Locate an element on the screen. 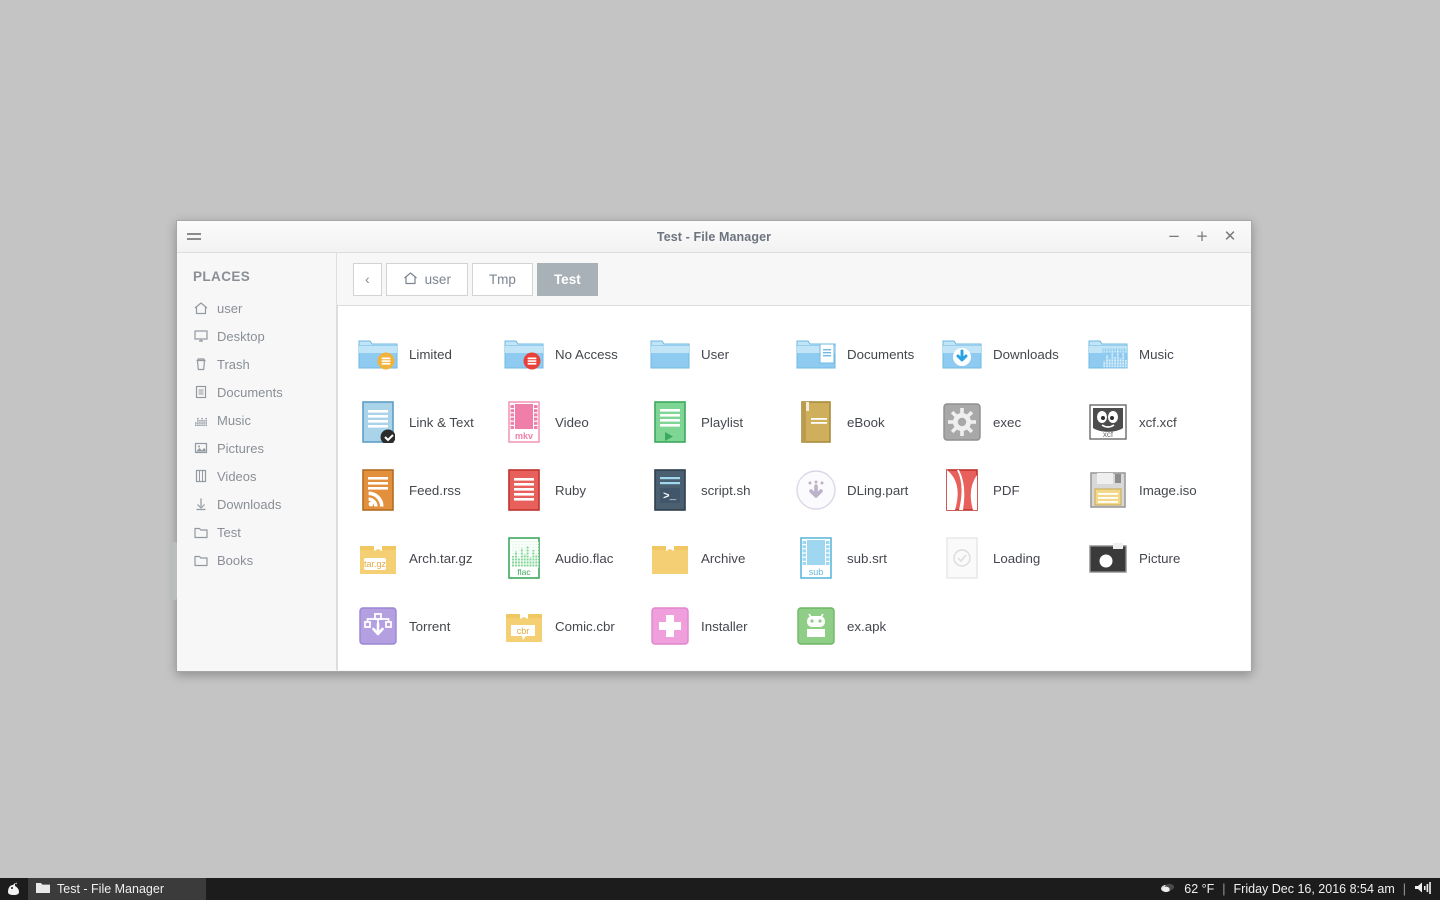 Image resolution: width=1440 pixels, height=900 pixels. file-item: tar.gz Arch.tar.gz is located at coordinates (423, 558).